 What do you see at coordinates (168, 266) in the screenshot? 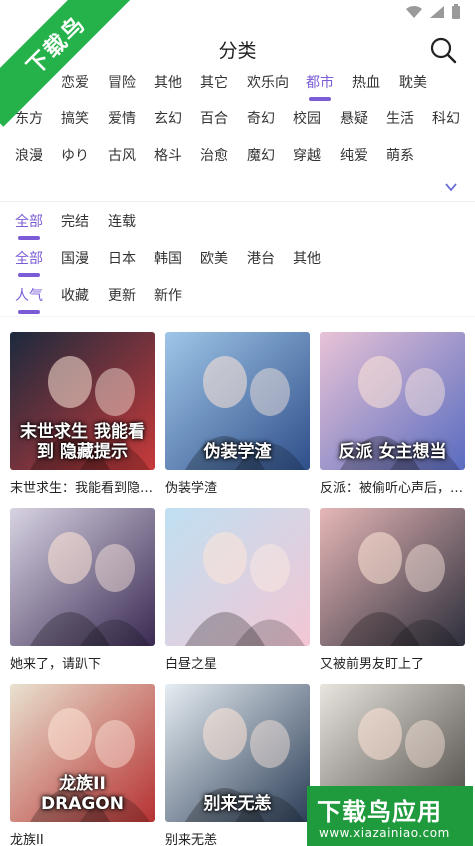
I see `filter-chip: 韩国` at bounding box center [168, 266].